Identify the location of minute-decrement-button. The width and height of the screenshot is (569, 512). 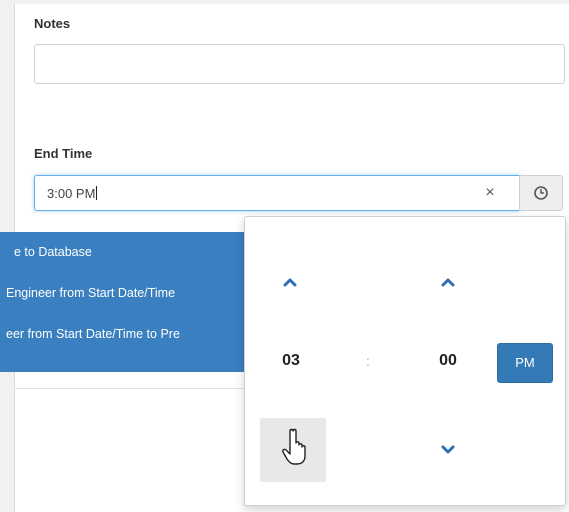
(448, 450).